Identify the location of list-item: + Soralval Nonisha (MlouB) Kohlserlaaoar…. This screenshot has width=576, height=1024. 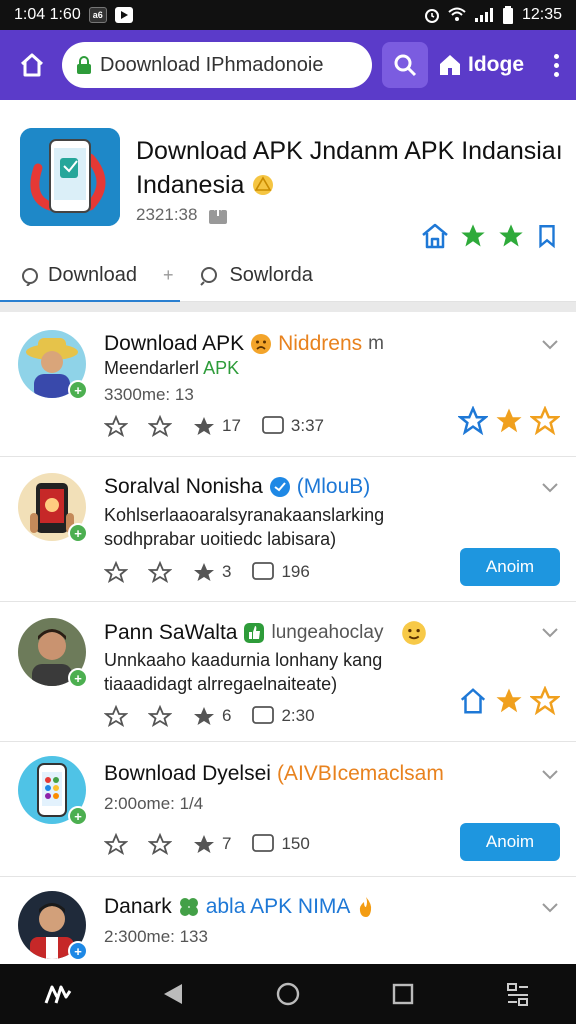
(288, 529).